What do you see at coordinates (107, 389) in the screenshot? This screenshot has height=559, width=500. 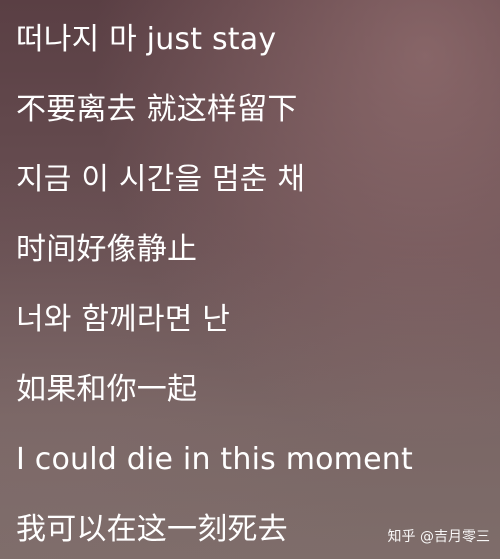 I see `lyric-line: 如果和你一起` at bounding box center [107, 389].